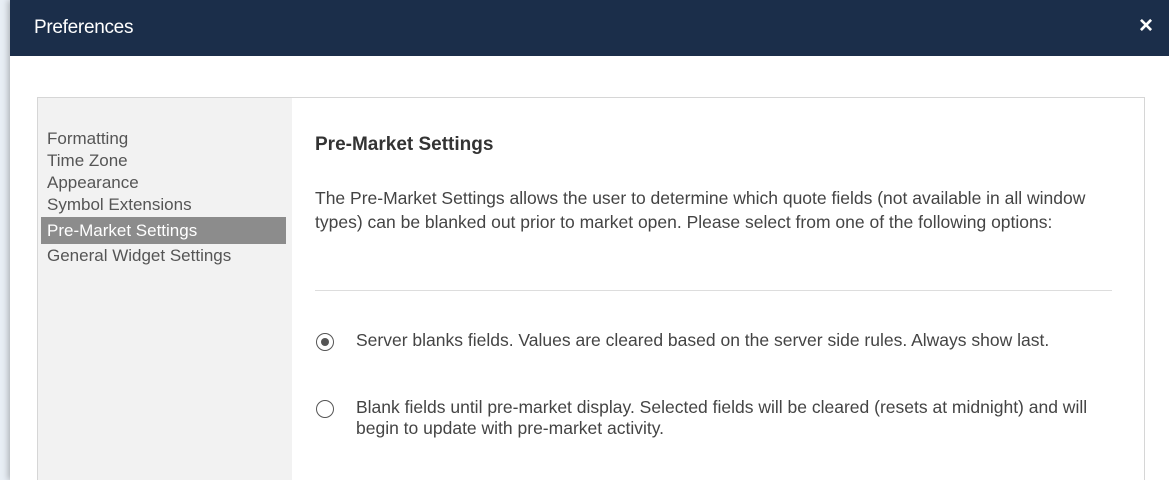  What do you see at coordinates (163, 183) in the screenshot?
I see `sidebar-item-appearance: Appearance` at bounding box center [163, 183].